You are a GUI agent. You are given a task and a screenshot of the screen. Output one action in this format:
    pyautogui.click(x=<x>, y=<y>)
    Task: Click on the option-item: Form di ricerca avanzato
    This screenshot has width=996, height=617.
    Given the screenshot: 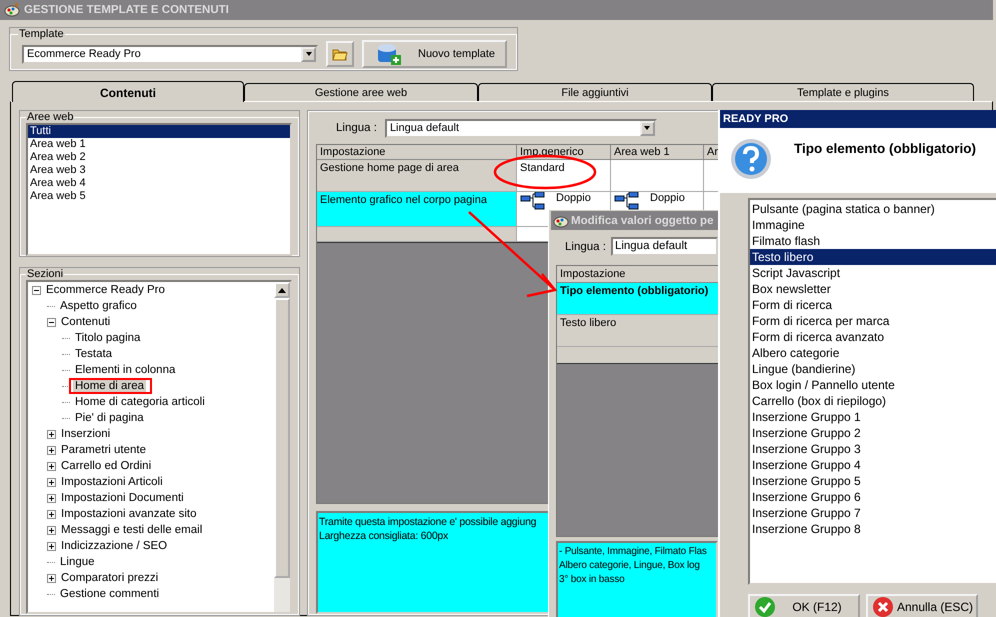 What is the action you would take?
    pyautogui.click(x=873, y=337)
    